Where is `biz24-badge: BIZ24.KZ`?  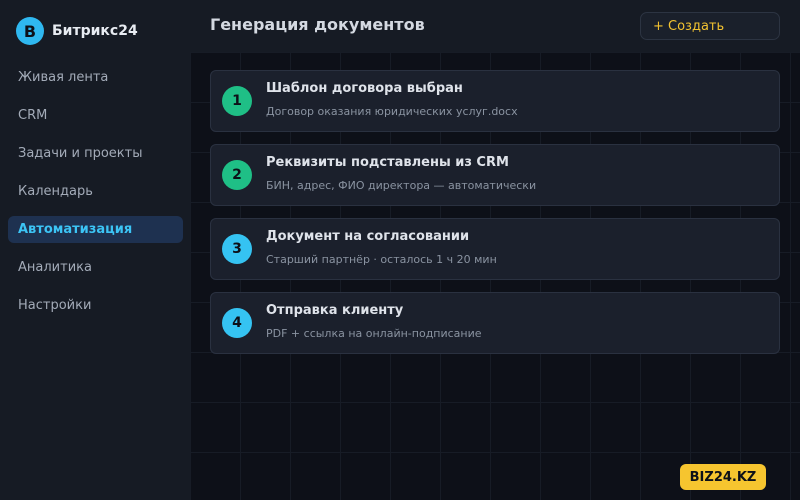 biz24-badge: BIZ24.KZ is located at coordinates (723, 477).